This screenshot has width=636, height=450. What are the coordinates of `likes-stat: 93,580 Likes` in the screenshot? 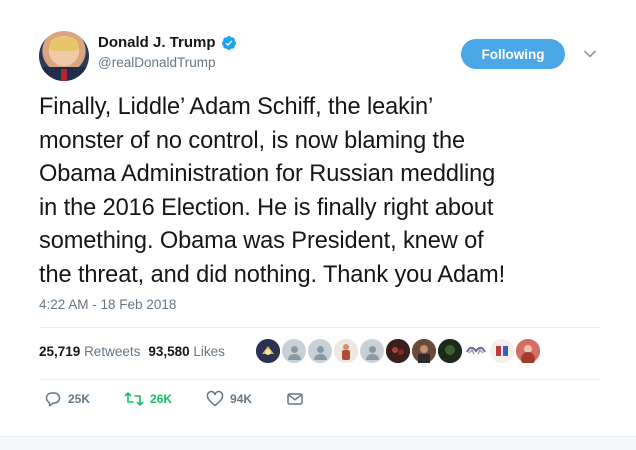 It's located at (186, 351).